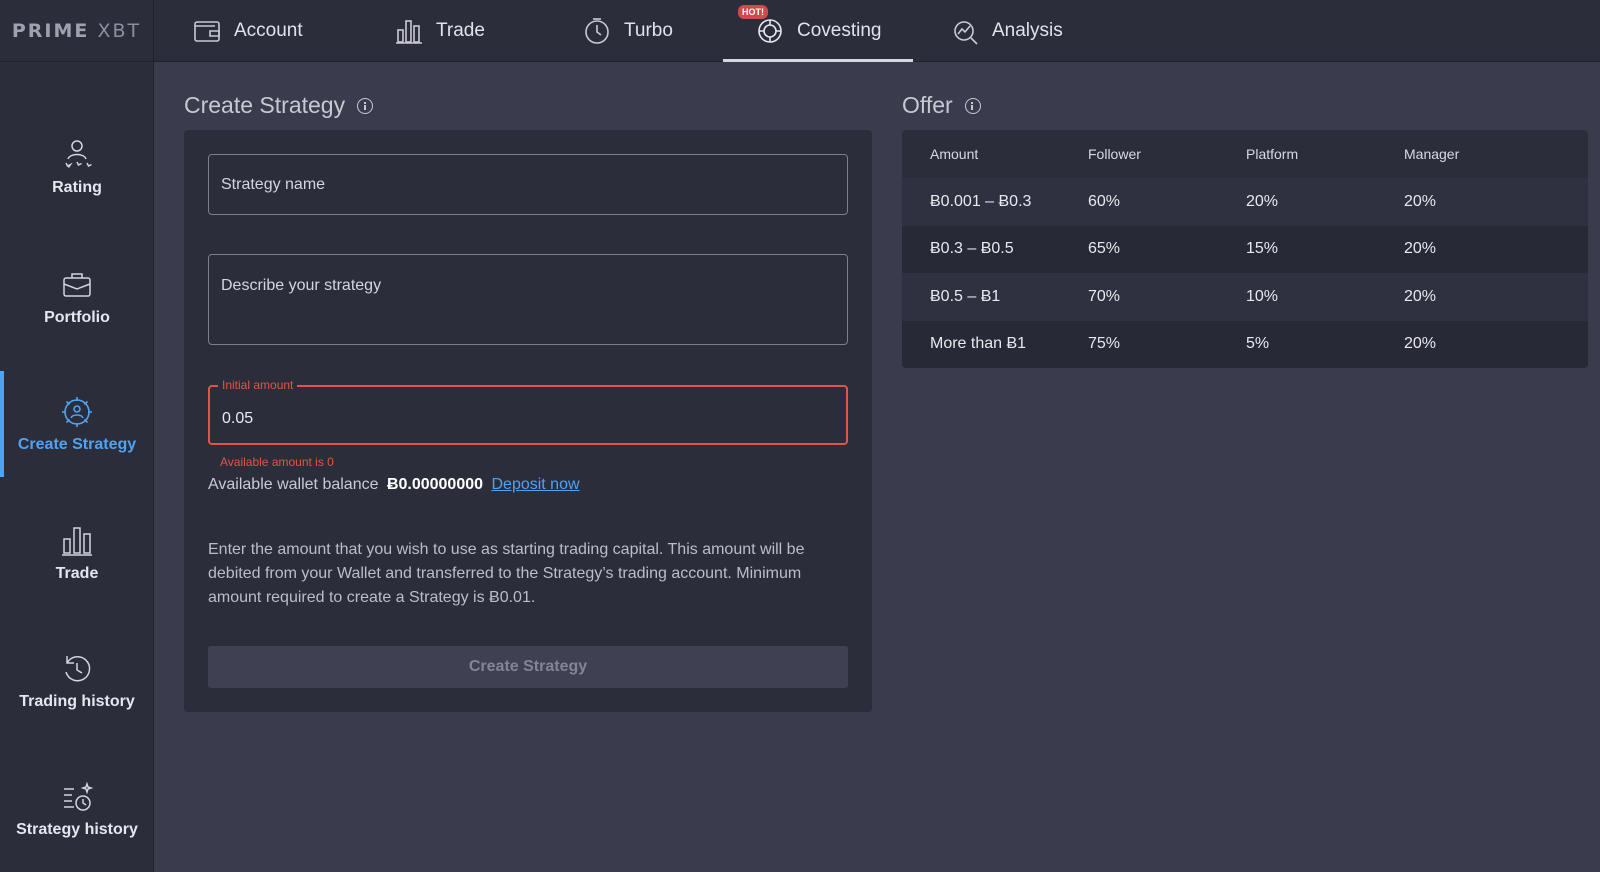 The height and width of the screenshot is (872, 1600). What do you see at coordinates (238, 418) in the screenshot?
I see `initial-amount-value: 0.05` at bounding box center [238, 418].